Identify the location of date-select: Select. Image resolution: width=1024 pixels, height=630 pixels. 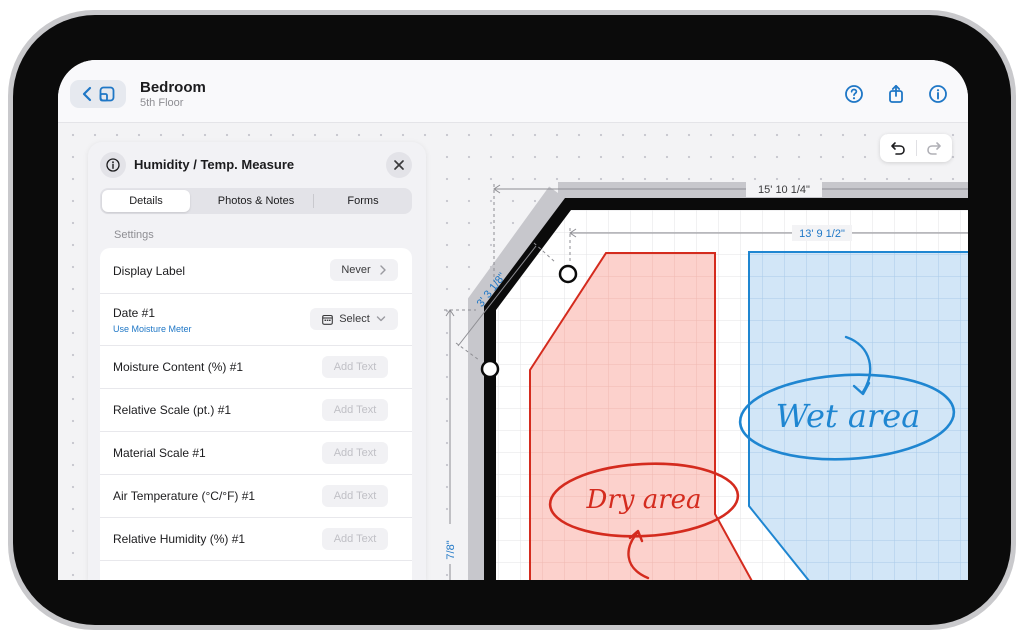
(354, 319).